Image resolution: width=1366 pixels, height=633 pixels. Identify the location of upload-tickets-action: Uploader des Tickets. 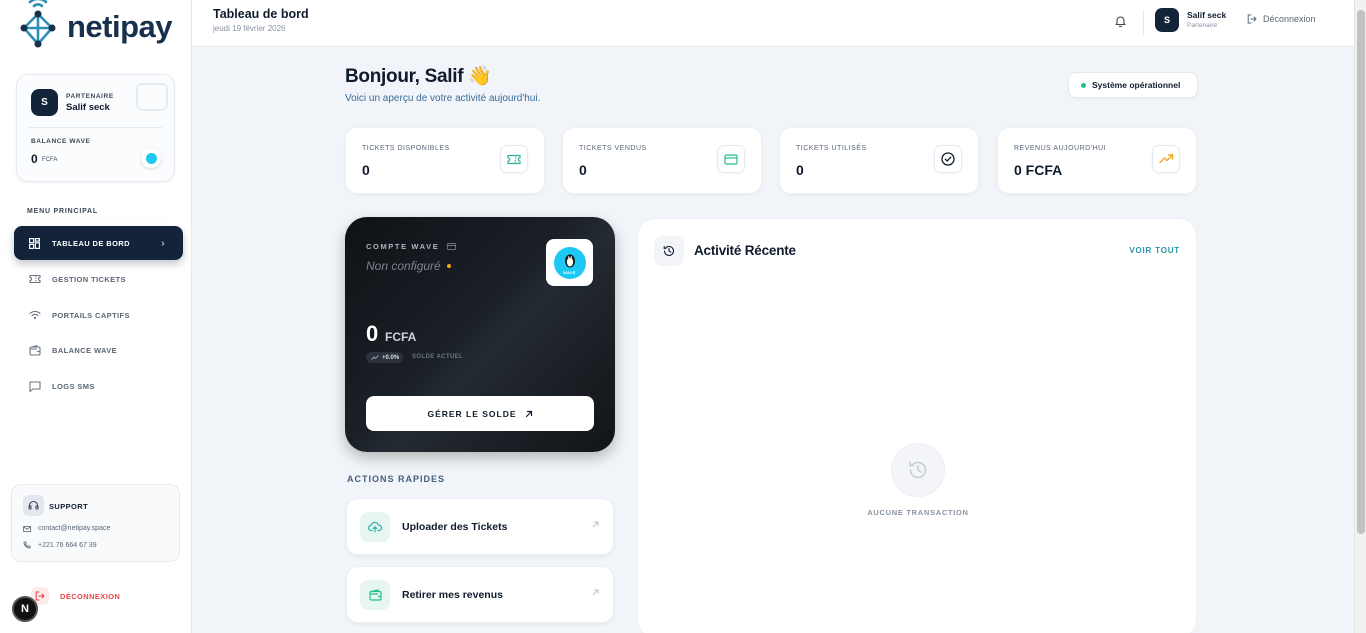
(480, 526).